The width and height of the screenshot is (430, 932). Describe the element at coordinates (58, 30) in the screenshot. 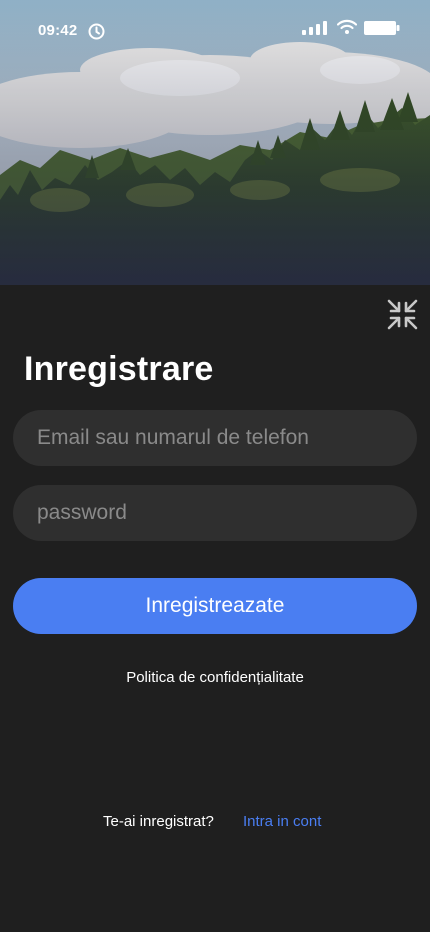

I see `status-time: 09:42` at that location.